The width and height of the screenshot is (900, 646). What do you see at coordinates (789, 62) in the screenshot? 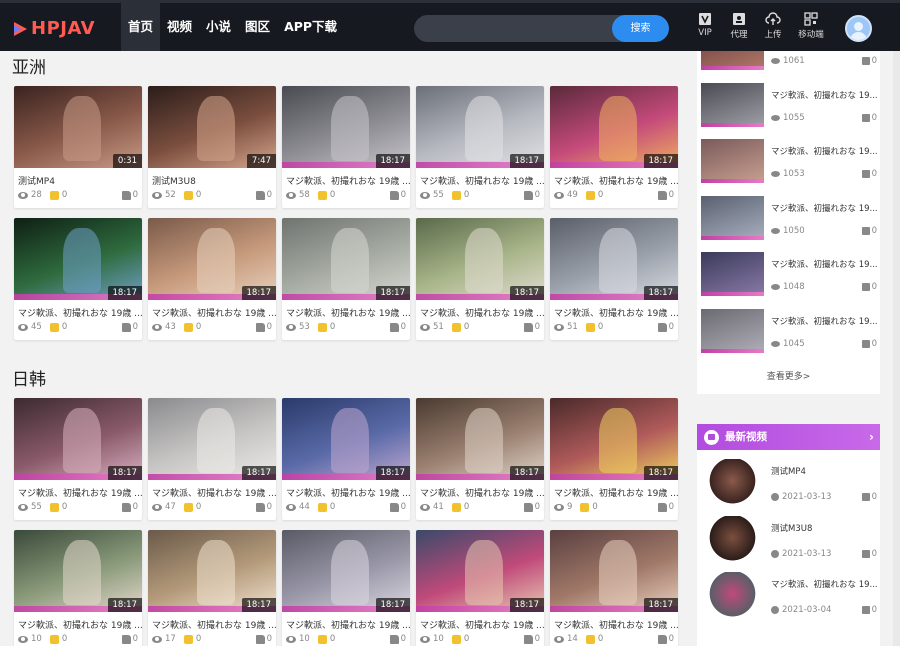
I see `ranking-item: 1061 0` at bounding box center [789, 62].